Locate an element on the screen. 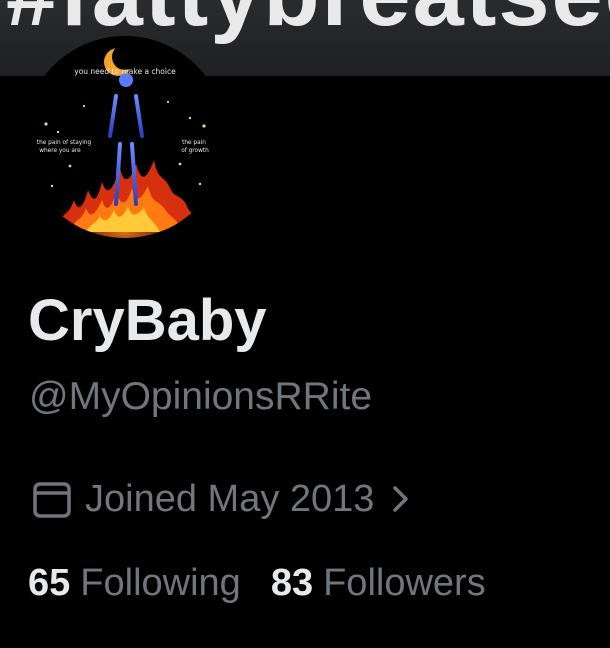 The height and width of the screenshot is (648, 610). joined-date-row: Joined May 2013 is located at coordinates (222, 499).